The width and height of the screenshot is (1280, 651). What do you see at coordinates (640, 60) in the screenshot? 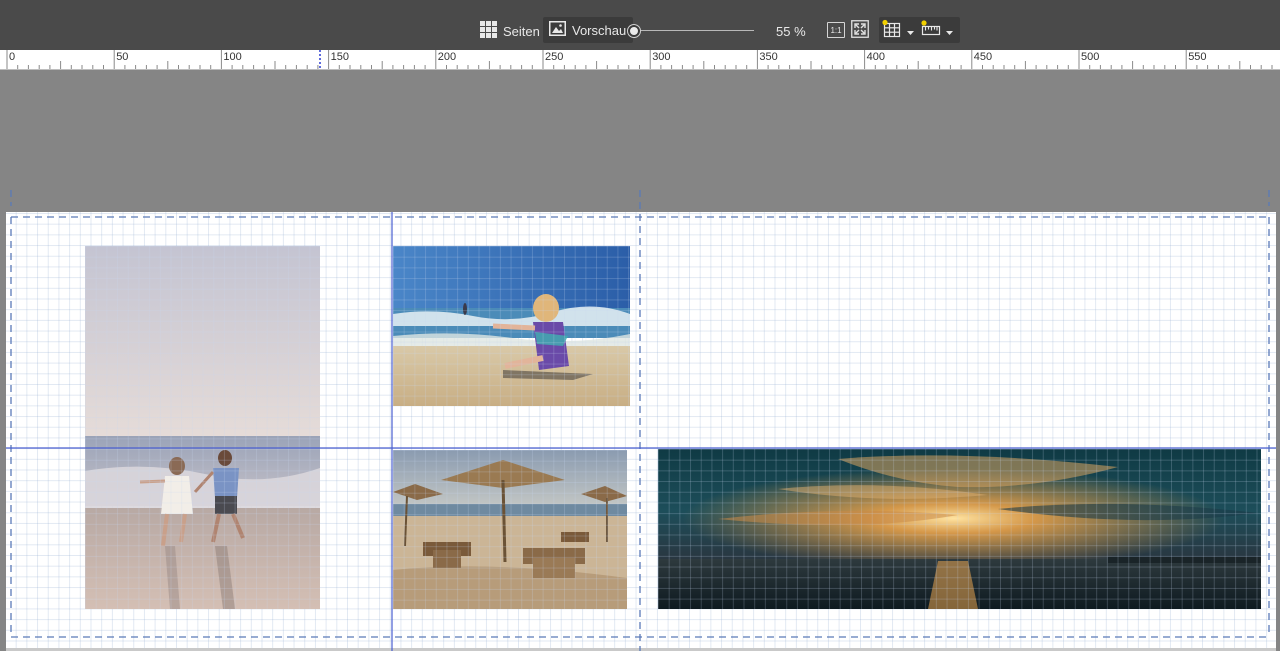
I see `horizontal-ruler: 0 50 100 150 200 250 300 350 400 450 500 550` at bounding box center [640, 60].